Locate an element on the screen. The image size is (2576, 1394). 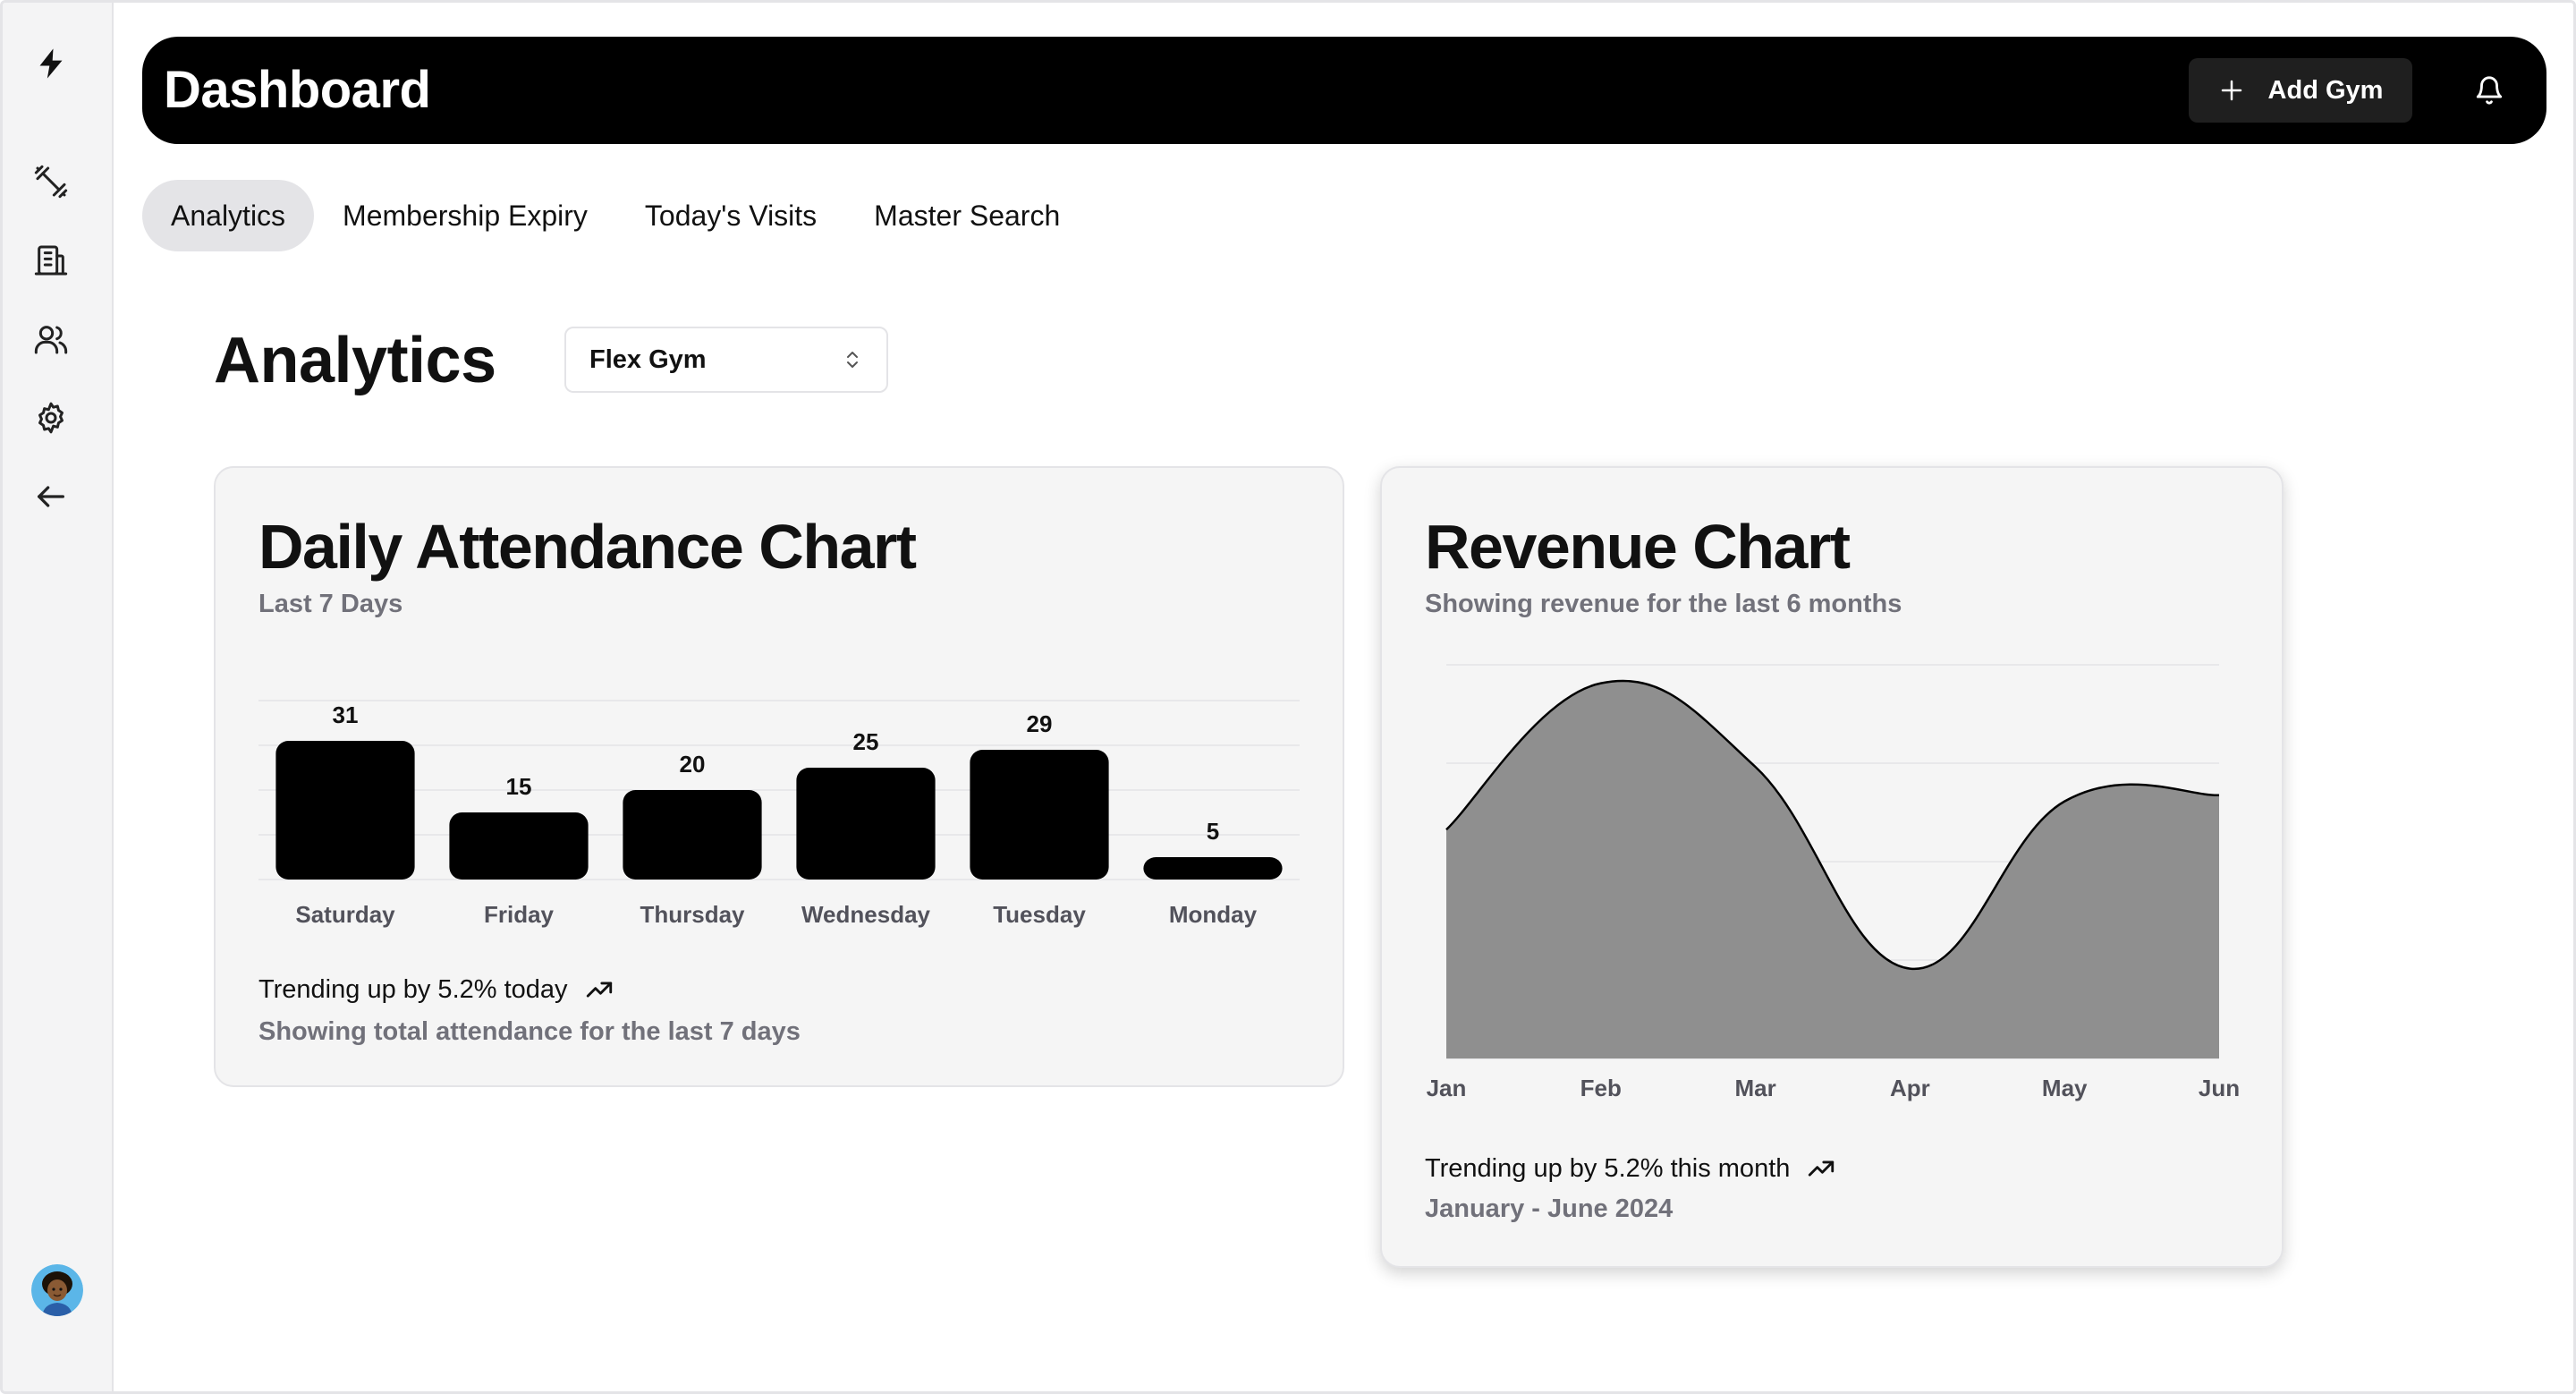
gym-select: Flex Gym is located at coordinates (726, 360).